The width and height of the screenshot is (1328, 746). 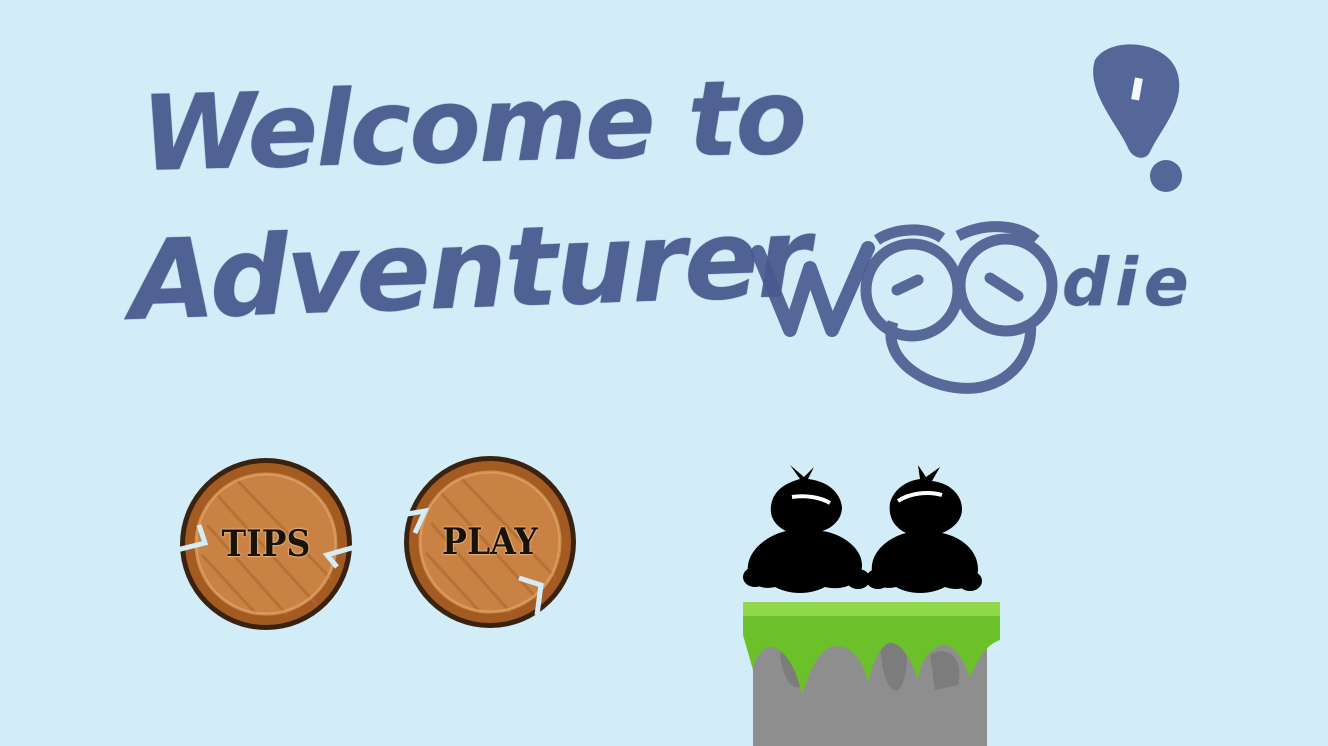 I want to click on play-button-label: PLAY, so click(x=490, y=542).